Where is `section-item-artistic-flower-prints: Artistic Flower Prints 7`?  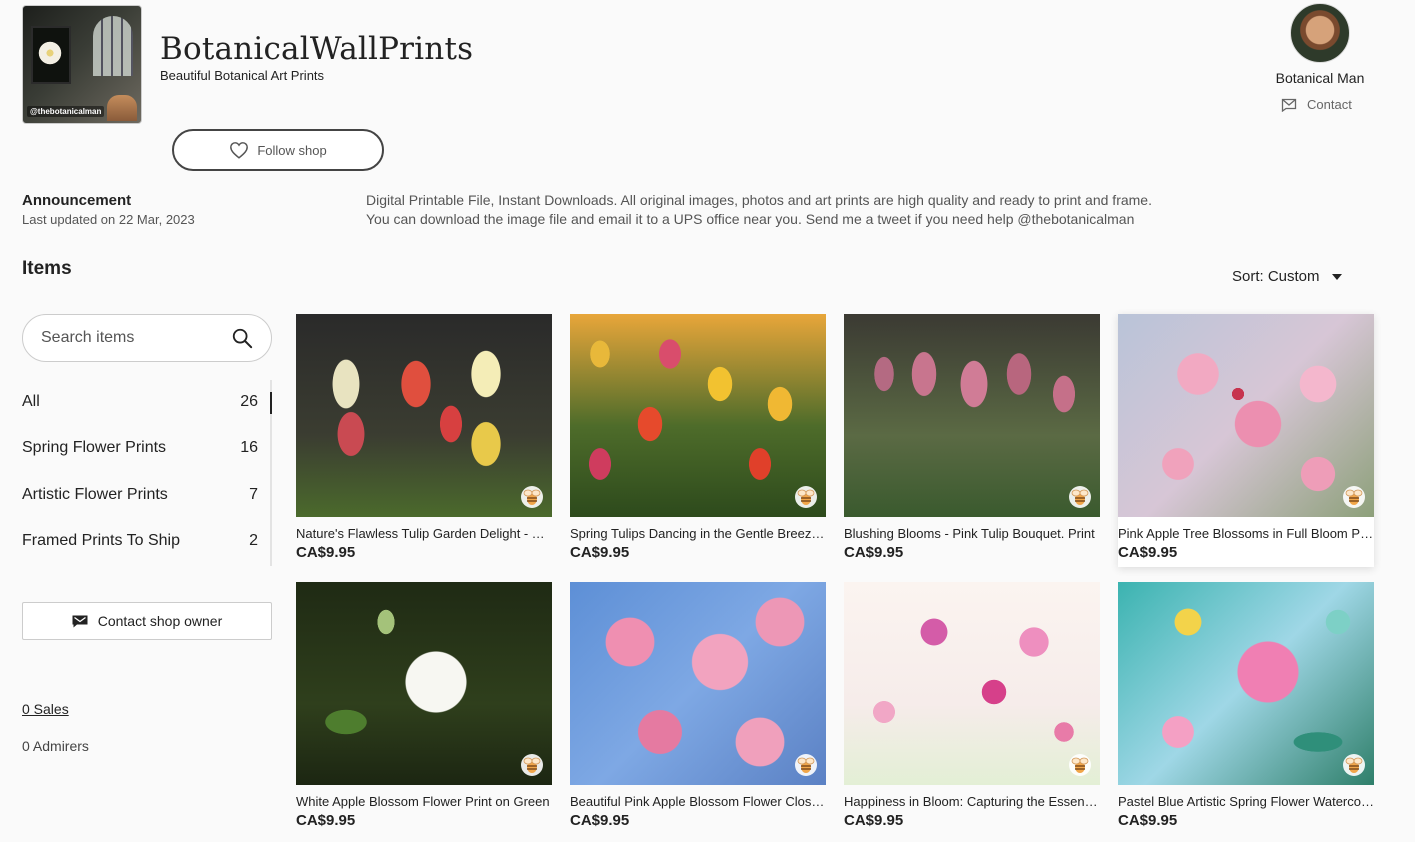 section-item-artistic-flower-prints: Artistic Flower Prints 7 is located at coordinates (147, 495).